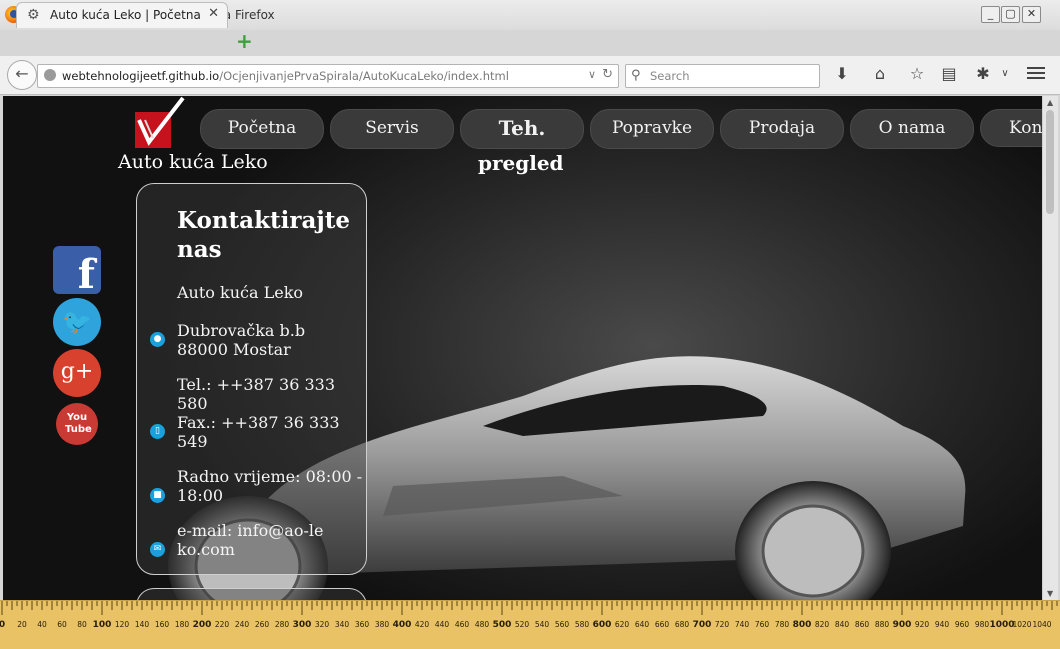  What do you see at coordinates (521, 163) in the screenshot?
I see `nav-item-teh-pregled-line2: pregled` at bounding box center [521, 163].